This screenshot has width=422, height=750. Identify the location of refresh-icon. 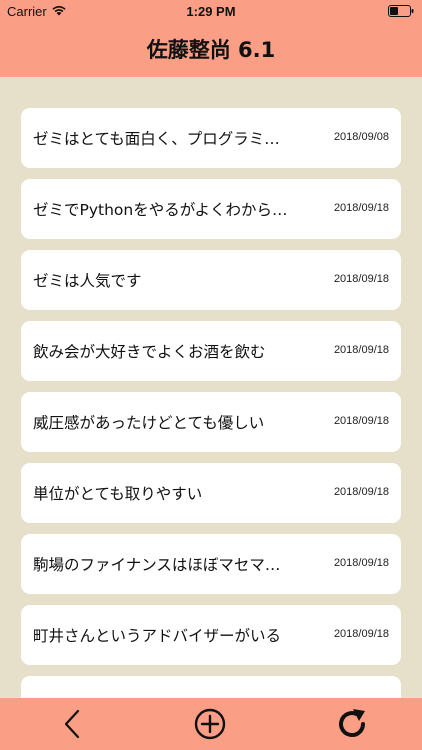
(352, 723).